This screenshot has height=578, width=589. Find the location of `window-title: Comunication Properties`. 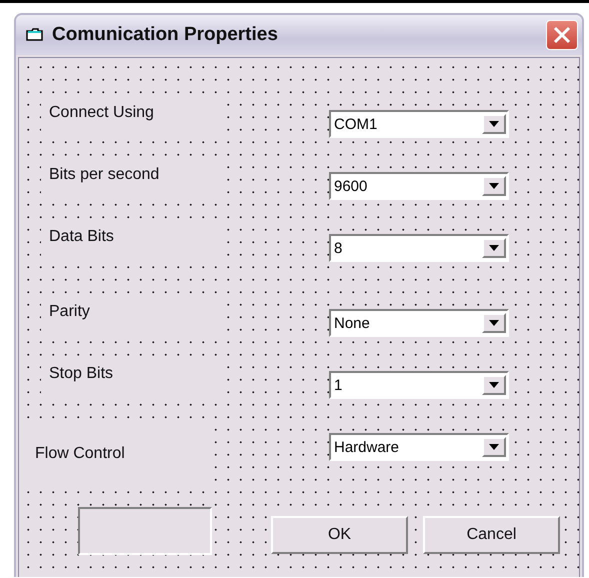

window-title: Comunication Properties is located at coordinates (165, 35).